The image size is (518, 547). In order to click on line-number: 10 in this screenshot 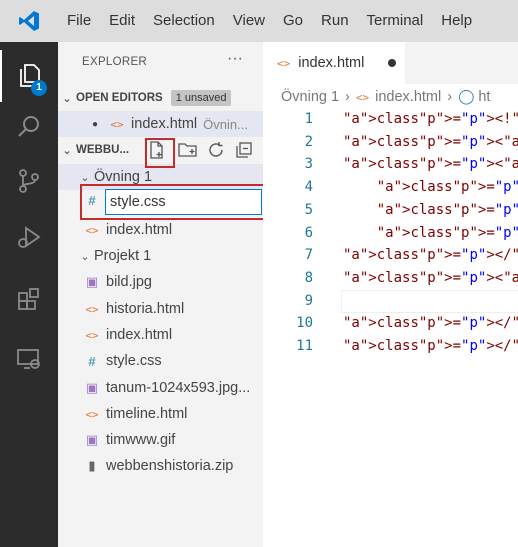, I will do `click(304, 323)`.